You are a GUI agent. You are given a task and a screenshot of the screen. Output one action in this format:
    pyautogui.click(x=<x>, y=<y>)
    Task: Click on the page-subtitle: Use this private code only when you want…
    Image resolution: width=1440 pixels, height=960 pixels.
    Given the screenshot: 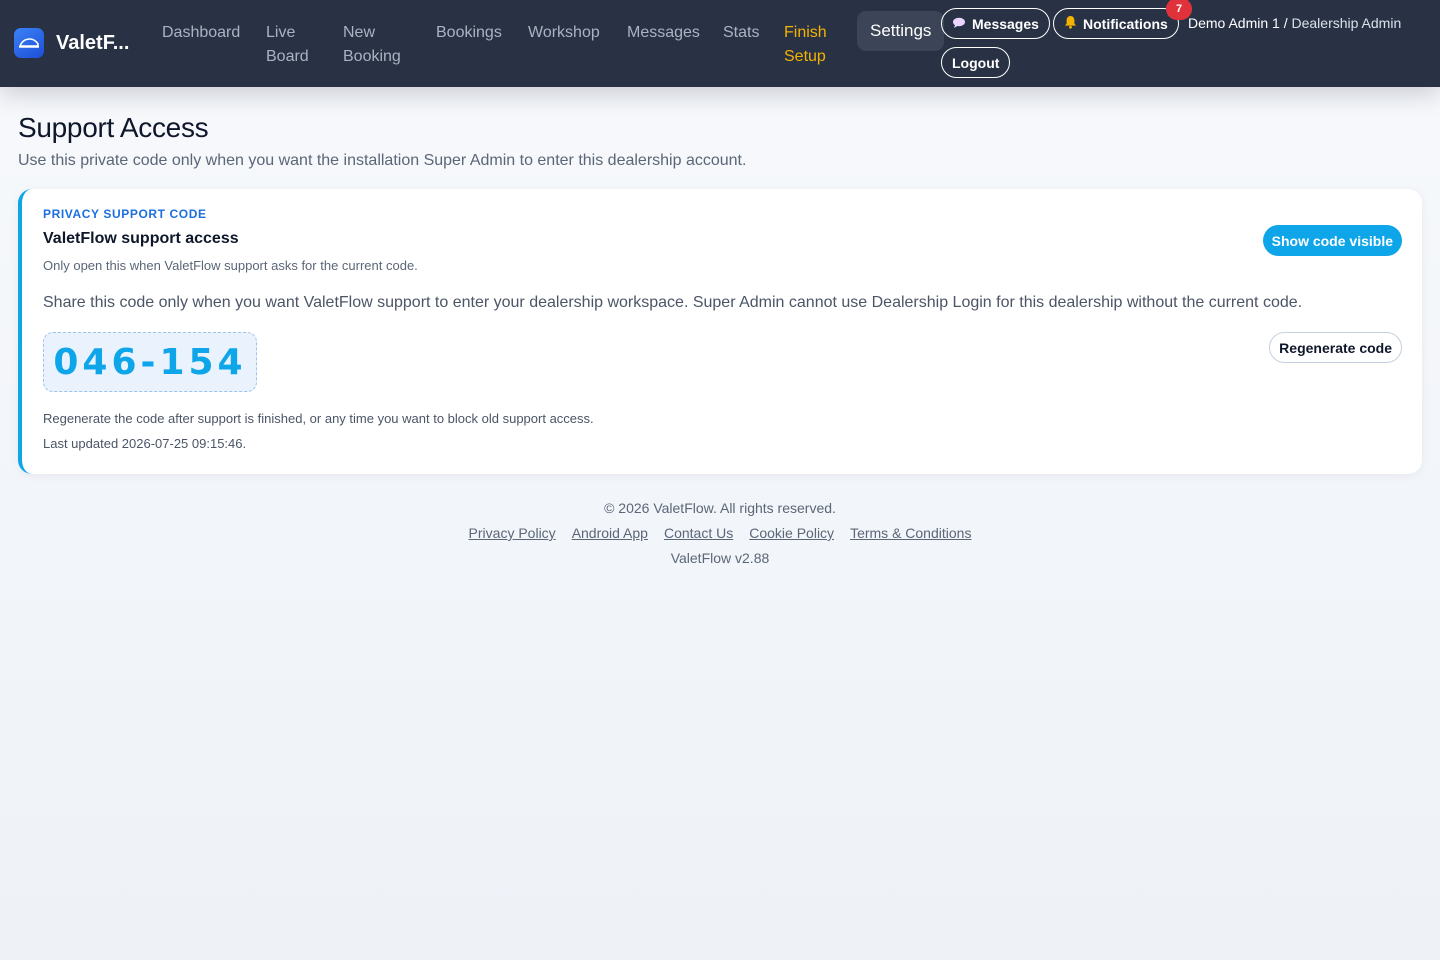 What is the action you would take?
    pyautogui.click(x=382, y=160)
    